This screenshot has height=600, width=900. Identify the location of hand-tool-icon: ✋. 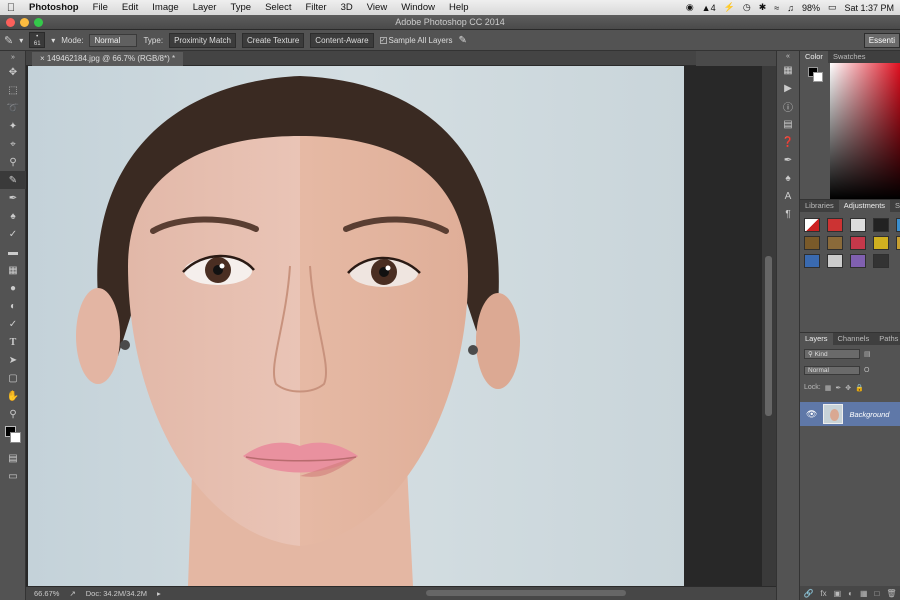
(13, 396).